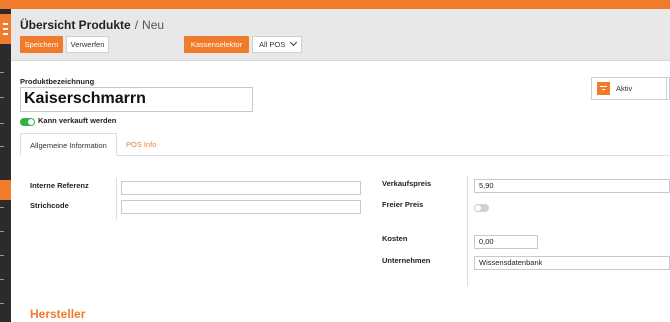  What do you see at coordinates (57, 81) in the screenshot?
I see `product-name-label: Produktbezeichnung` at bounding box center [57, 81].